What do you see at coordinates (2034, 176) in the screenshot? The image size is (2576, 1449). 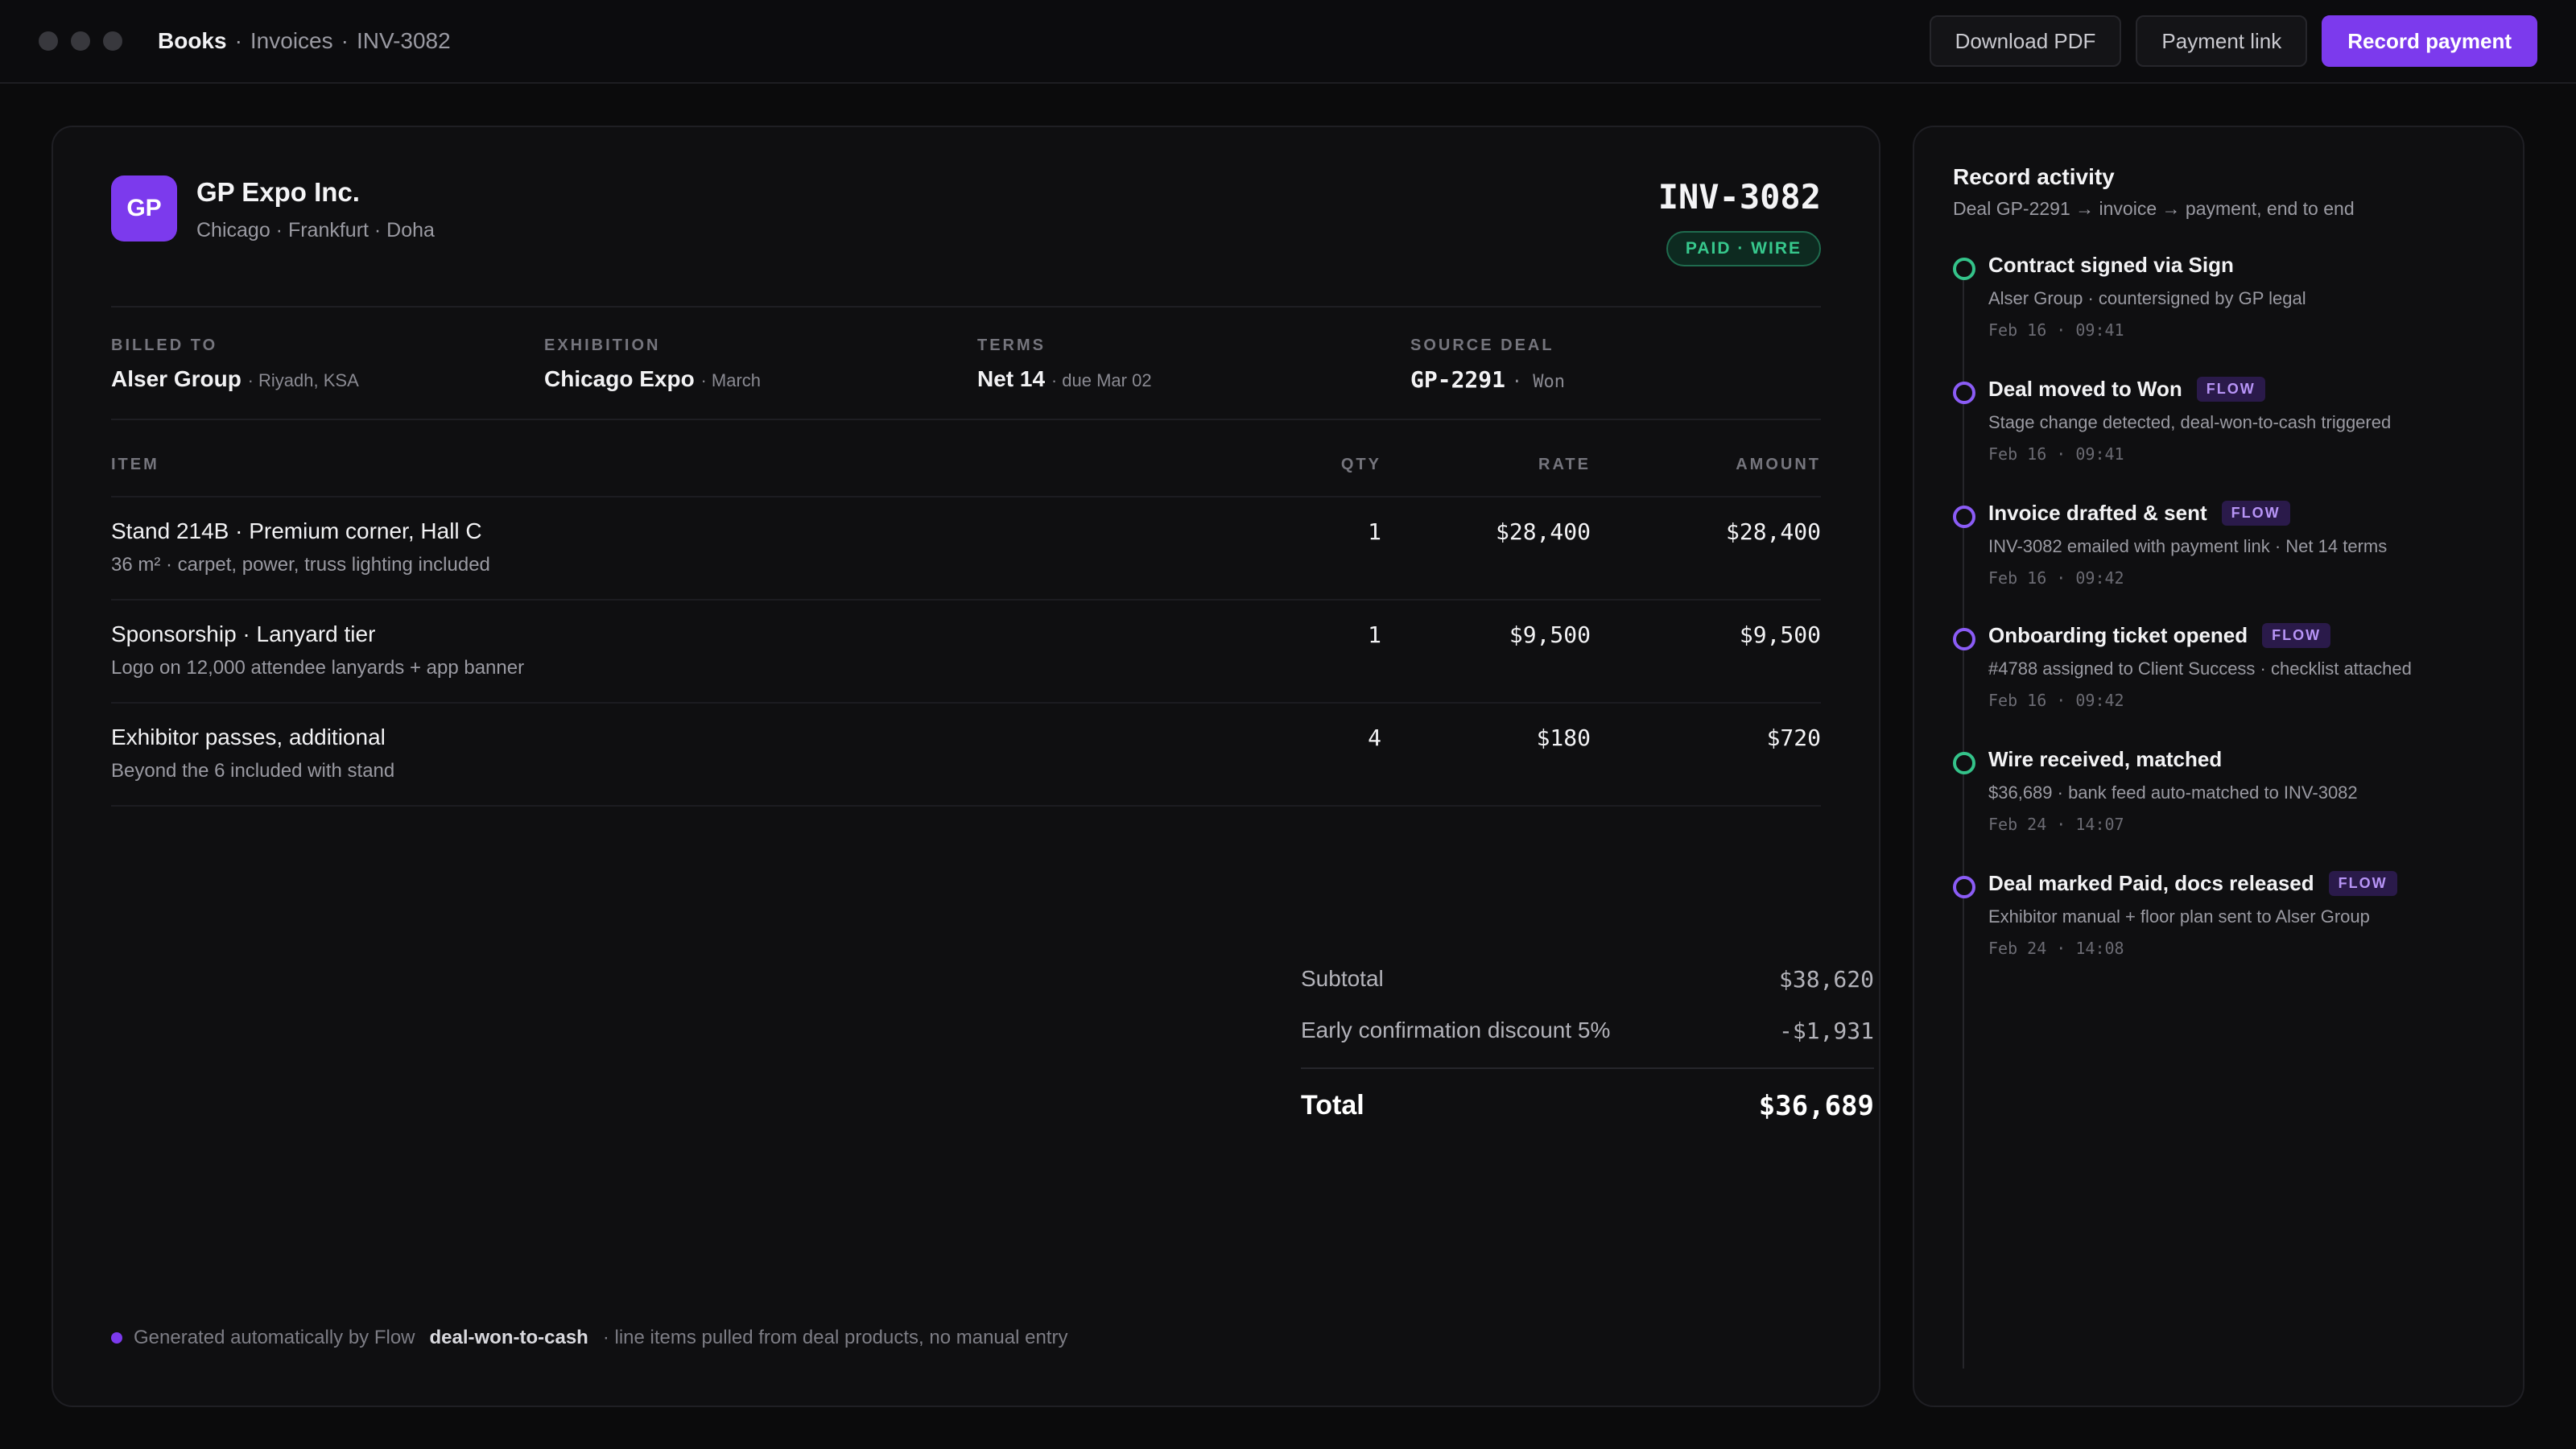 I see `activity-title: Record activity` at bounding box center [2034, 176].